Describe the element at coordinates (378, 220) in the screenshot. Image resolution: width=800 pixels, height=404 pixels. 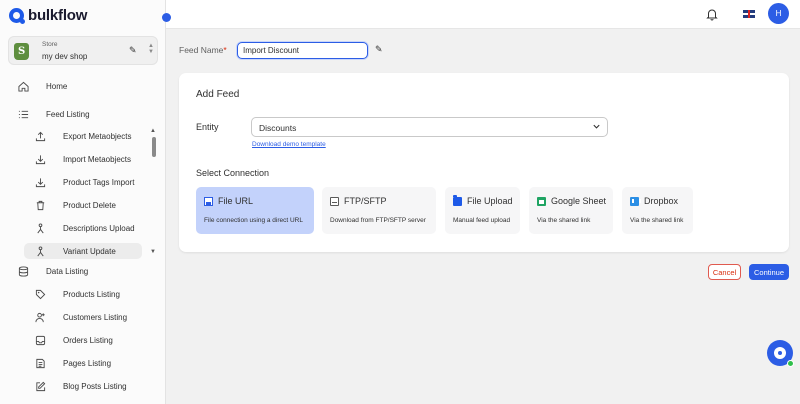
I see `connection-desc: Download from FTP/SFTP server` at that location.